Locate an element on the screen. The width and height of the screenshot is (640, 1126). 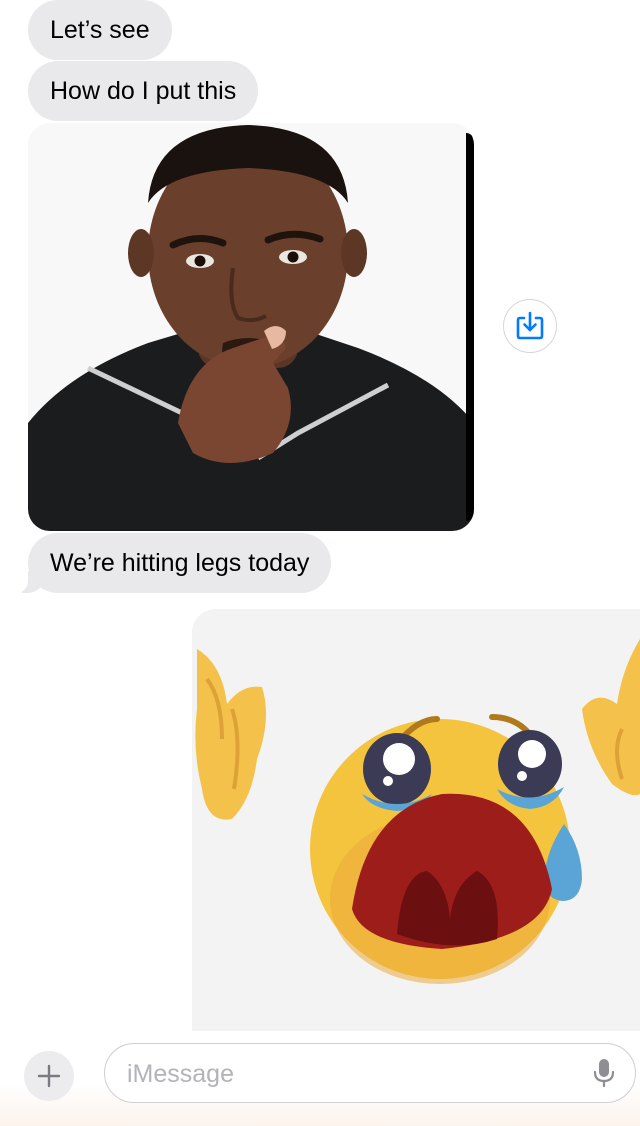
message-text: Let’s see is located at coordinates (100, 30).